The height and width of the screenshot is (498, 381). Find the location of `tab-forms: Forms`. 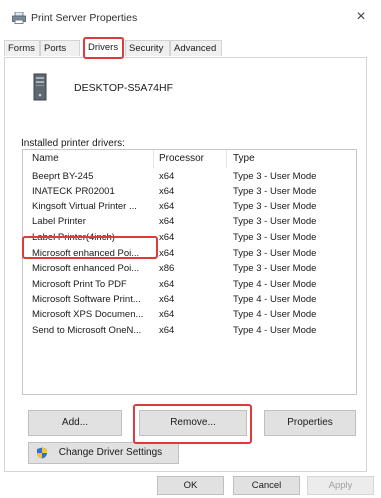

tab-forms: Forms is located at coordinates (22, 48).